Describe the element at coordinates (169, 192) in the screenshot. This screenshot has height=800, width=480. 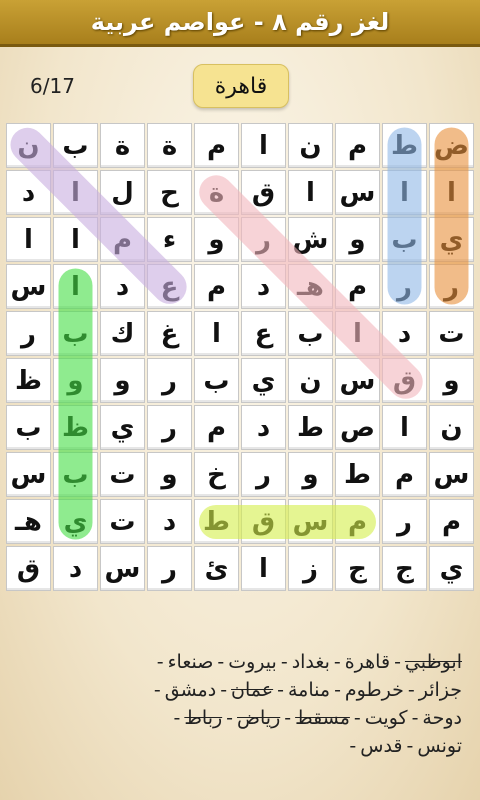
I see `grid-cell: ح` at that location.